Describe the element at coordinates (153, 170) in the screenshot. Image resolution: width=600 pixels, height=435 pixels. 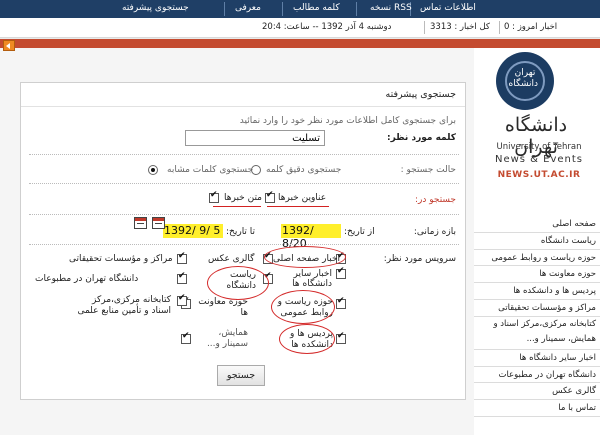
I see `mode-similar-radio` at that location.